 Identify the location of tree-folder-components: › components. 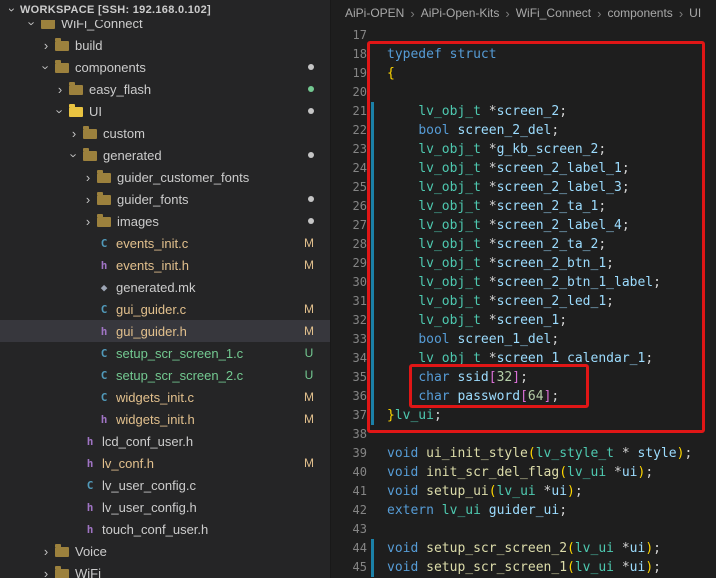
(165, 67).